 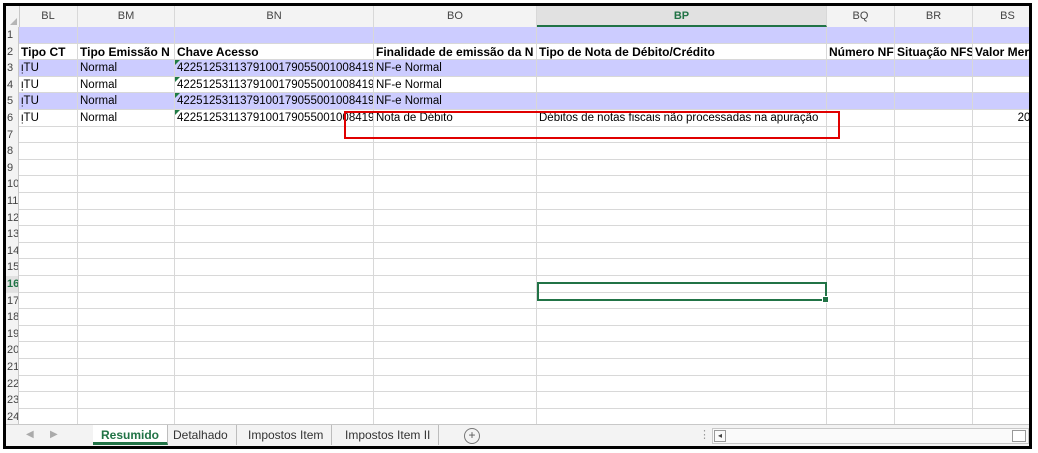 I want to click on tab-detalhado: Detalhado, so click(x=201, y=435).